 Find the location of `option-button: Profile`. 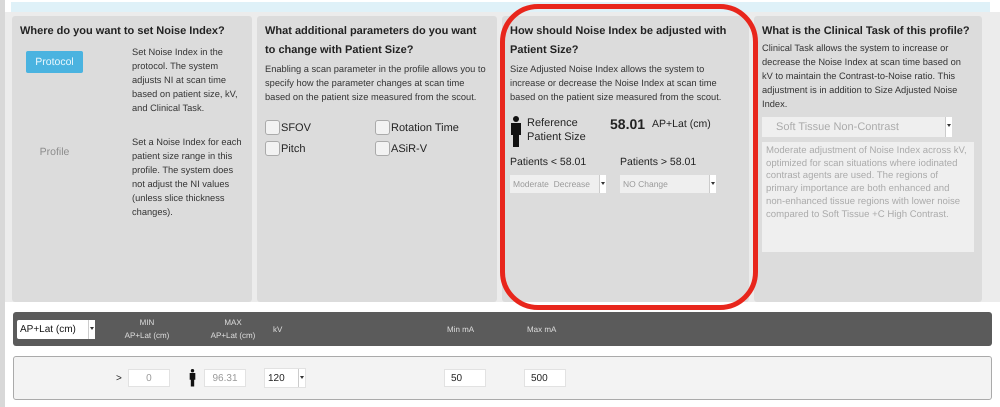

option-button: Profile is located at coordinates (54, 152).